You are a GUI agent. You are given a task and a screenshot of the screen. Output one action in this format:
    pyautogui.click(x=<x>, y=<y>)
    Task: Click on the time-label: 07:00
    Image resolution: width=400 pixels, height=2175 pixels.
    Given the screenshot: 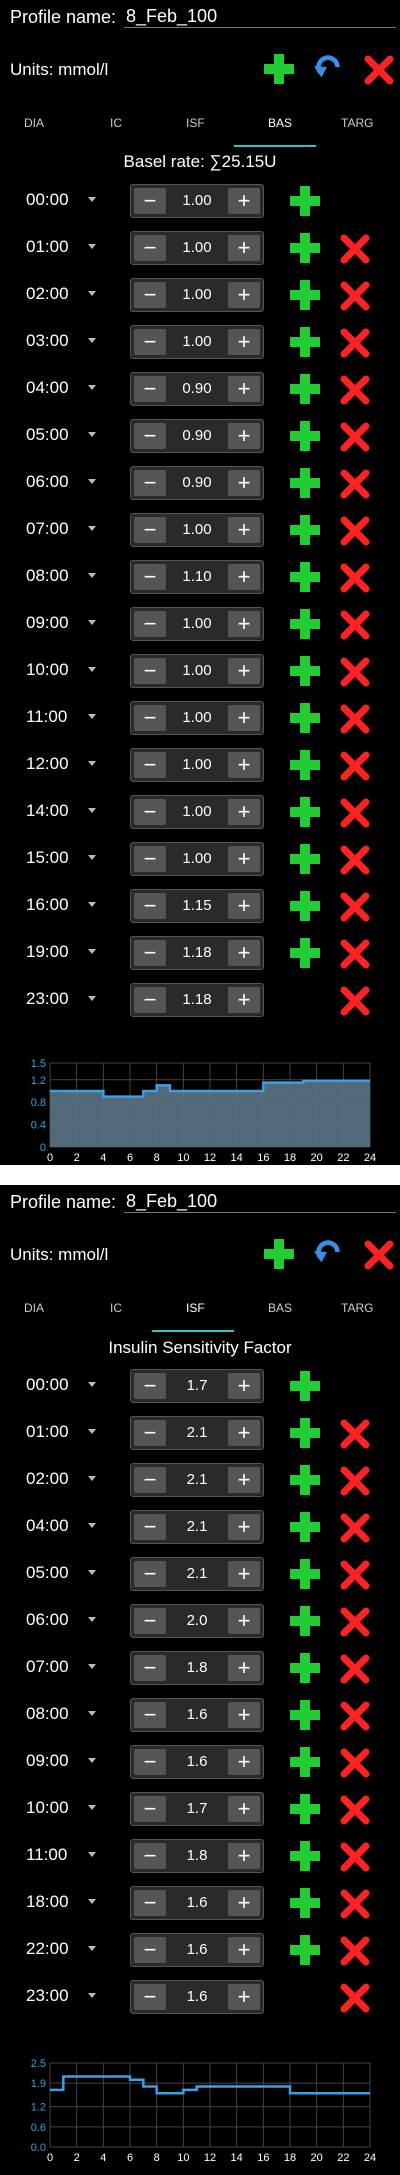 What is the action you would take?
    pyautogui.click(x=47, y=1667)
    